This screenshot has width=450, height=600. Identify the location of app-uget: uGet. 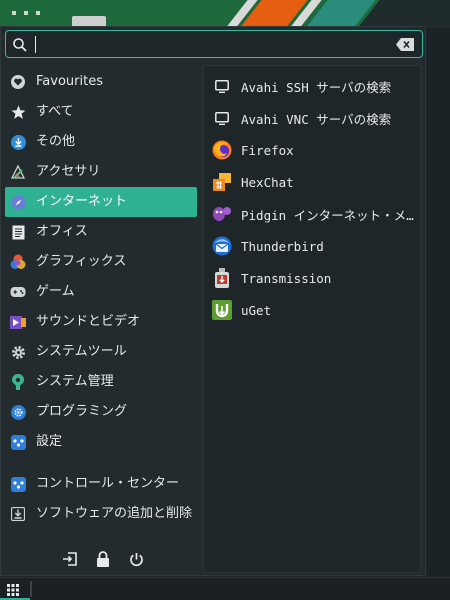
(312, 310).